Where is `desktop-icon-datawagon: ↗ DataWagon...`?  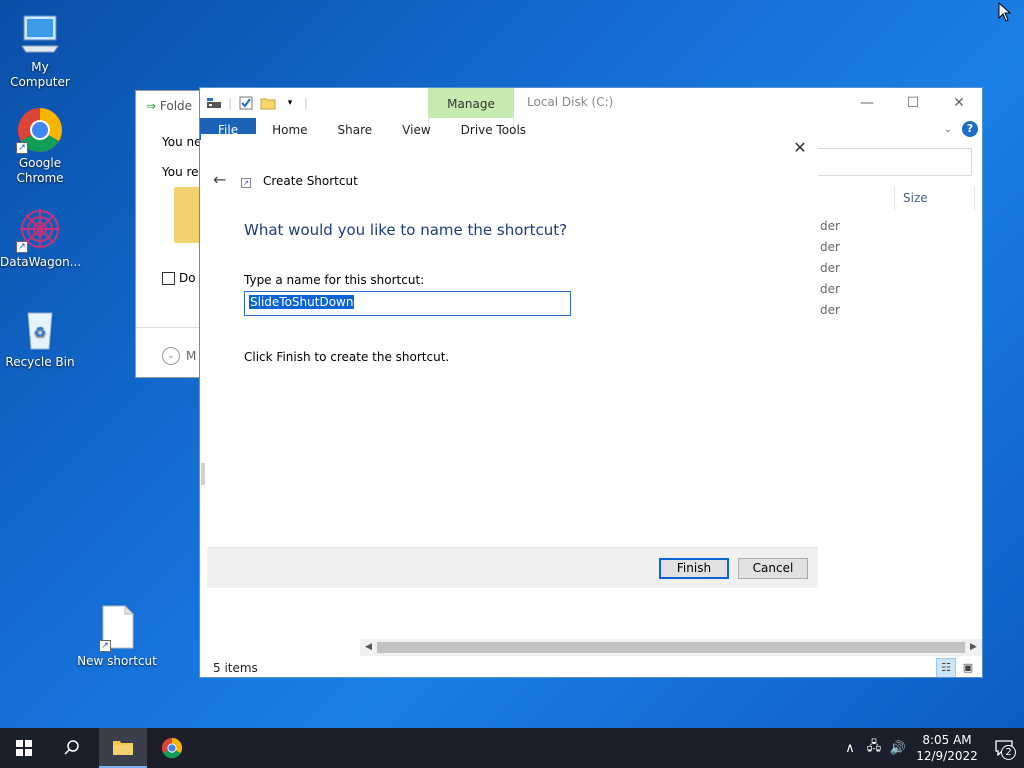 desktop-icon-datawagon: ↗ DataWagon... is located at coordinates (41, 237).